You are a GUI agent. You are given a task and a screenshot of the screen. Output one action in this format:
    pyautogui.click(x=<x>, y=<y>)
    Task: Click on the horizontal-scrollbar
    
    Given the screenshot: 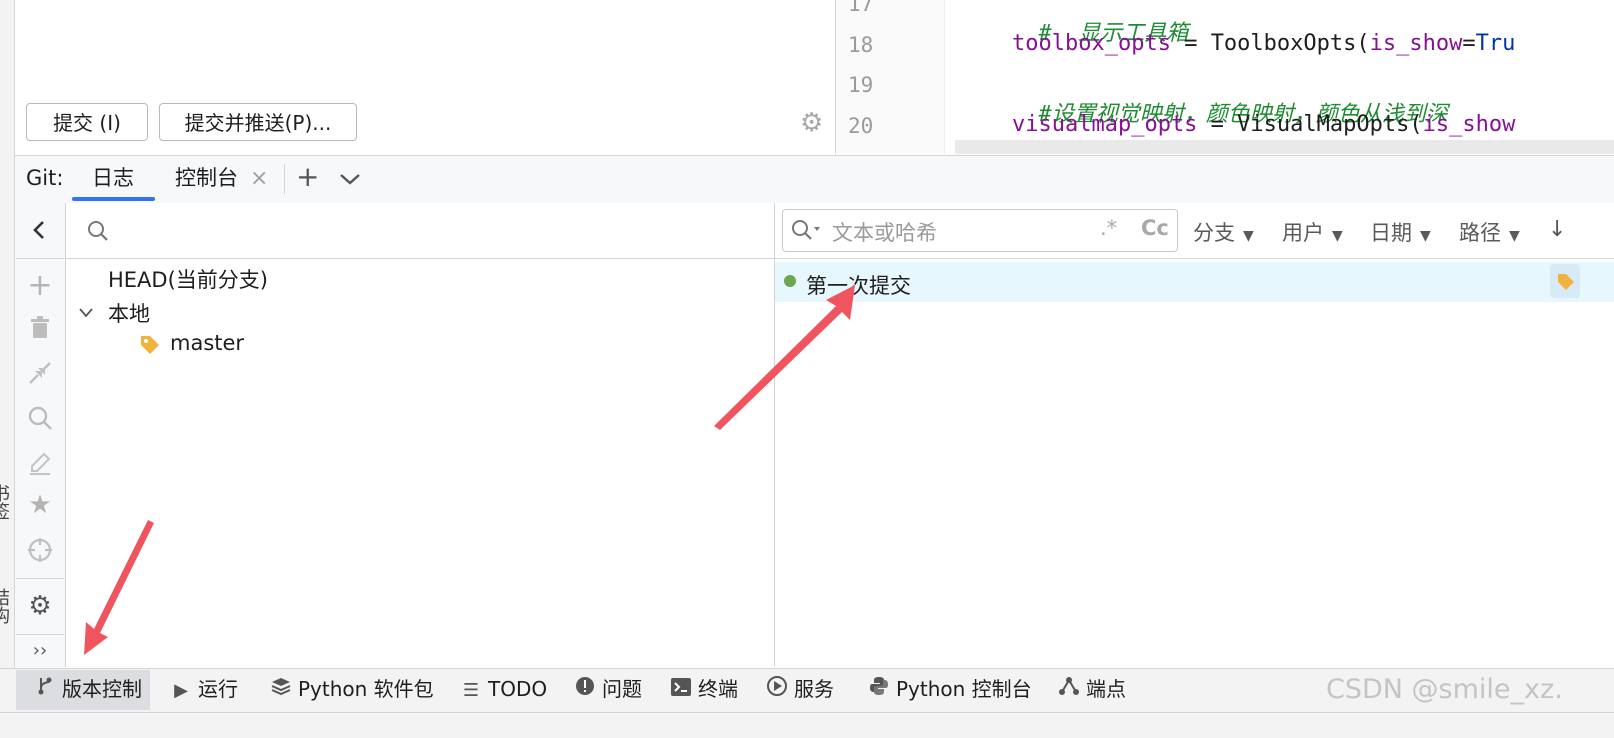 What is the action you would take?
    pyautogui.click(x=1284, y=147)
    